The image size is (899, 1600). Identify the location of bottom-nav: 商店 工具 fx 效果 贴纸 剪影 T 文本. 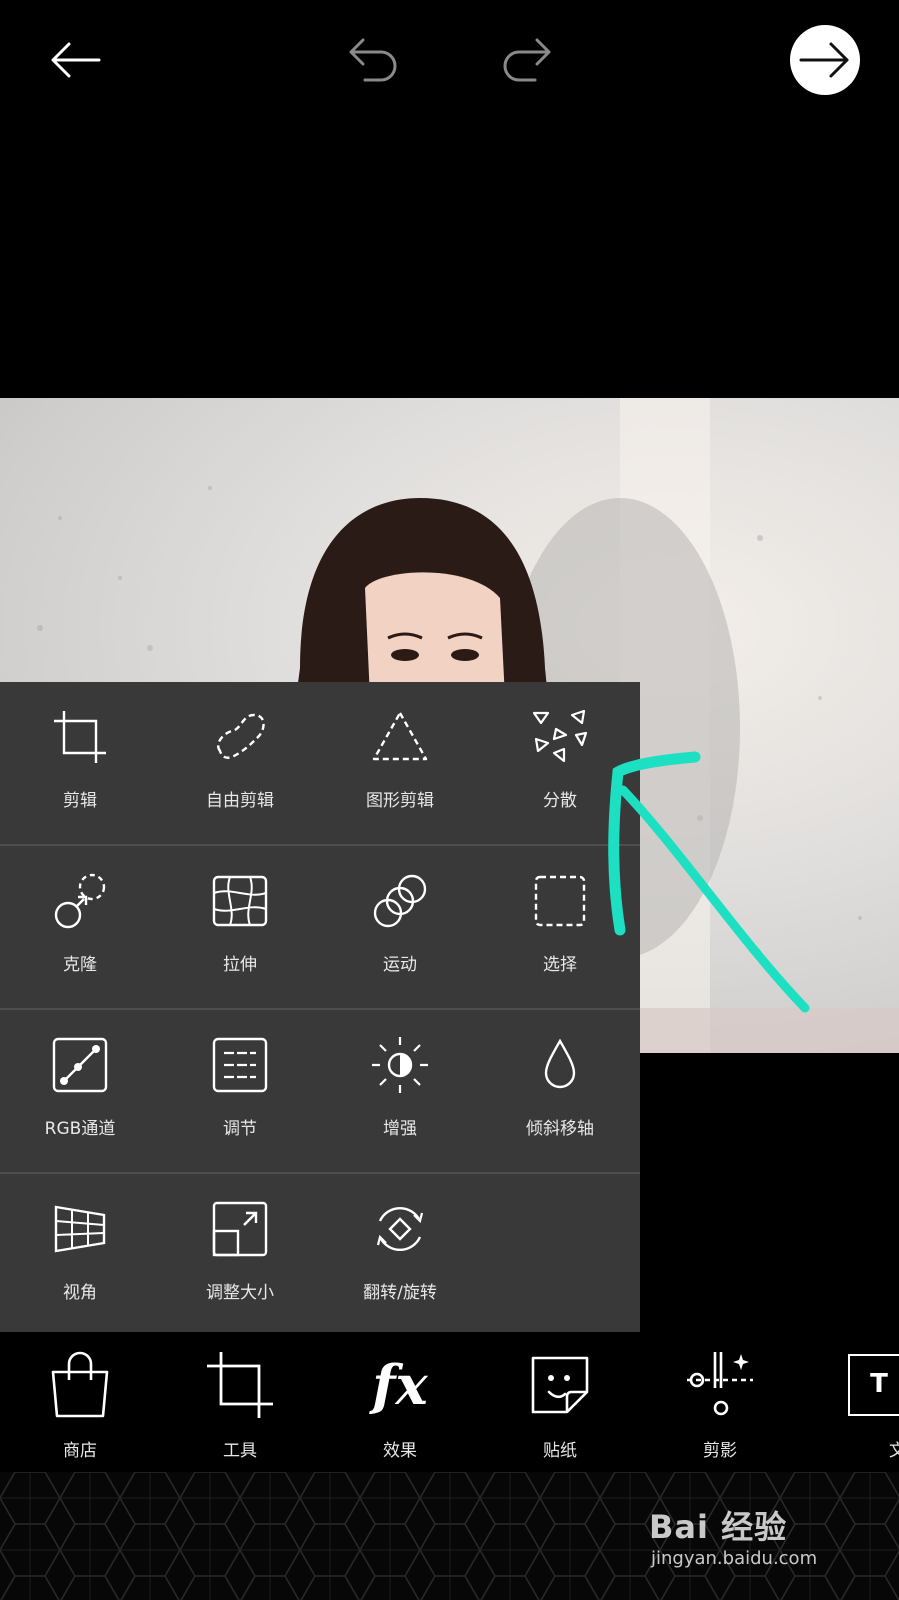
(449, 1402).